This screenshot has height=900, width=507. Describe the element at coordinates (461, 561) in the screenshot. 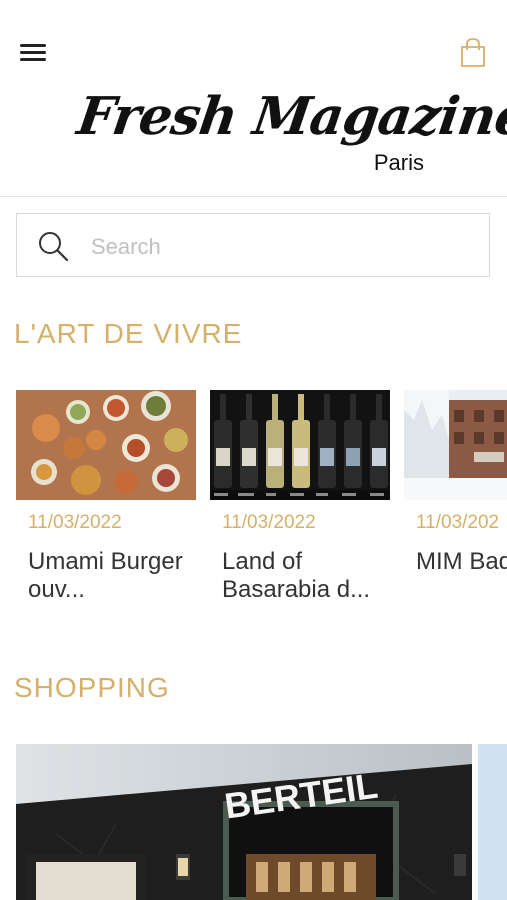

I see `article-title: MIM Baqueira` at that location.